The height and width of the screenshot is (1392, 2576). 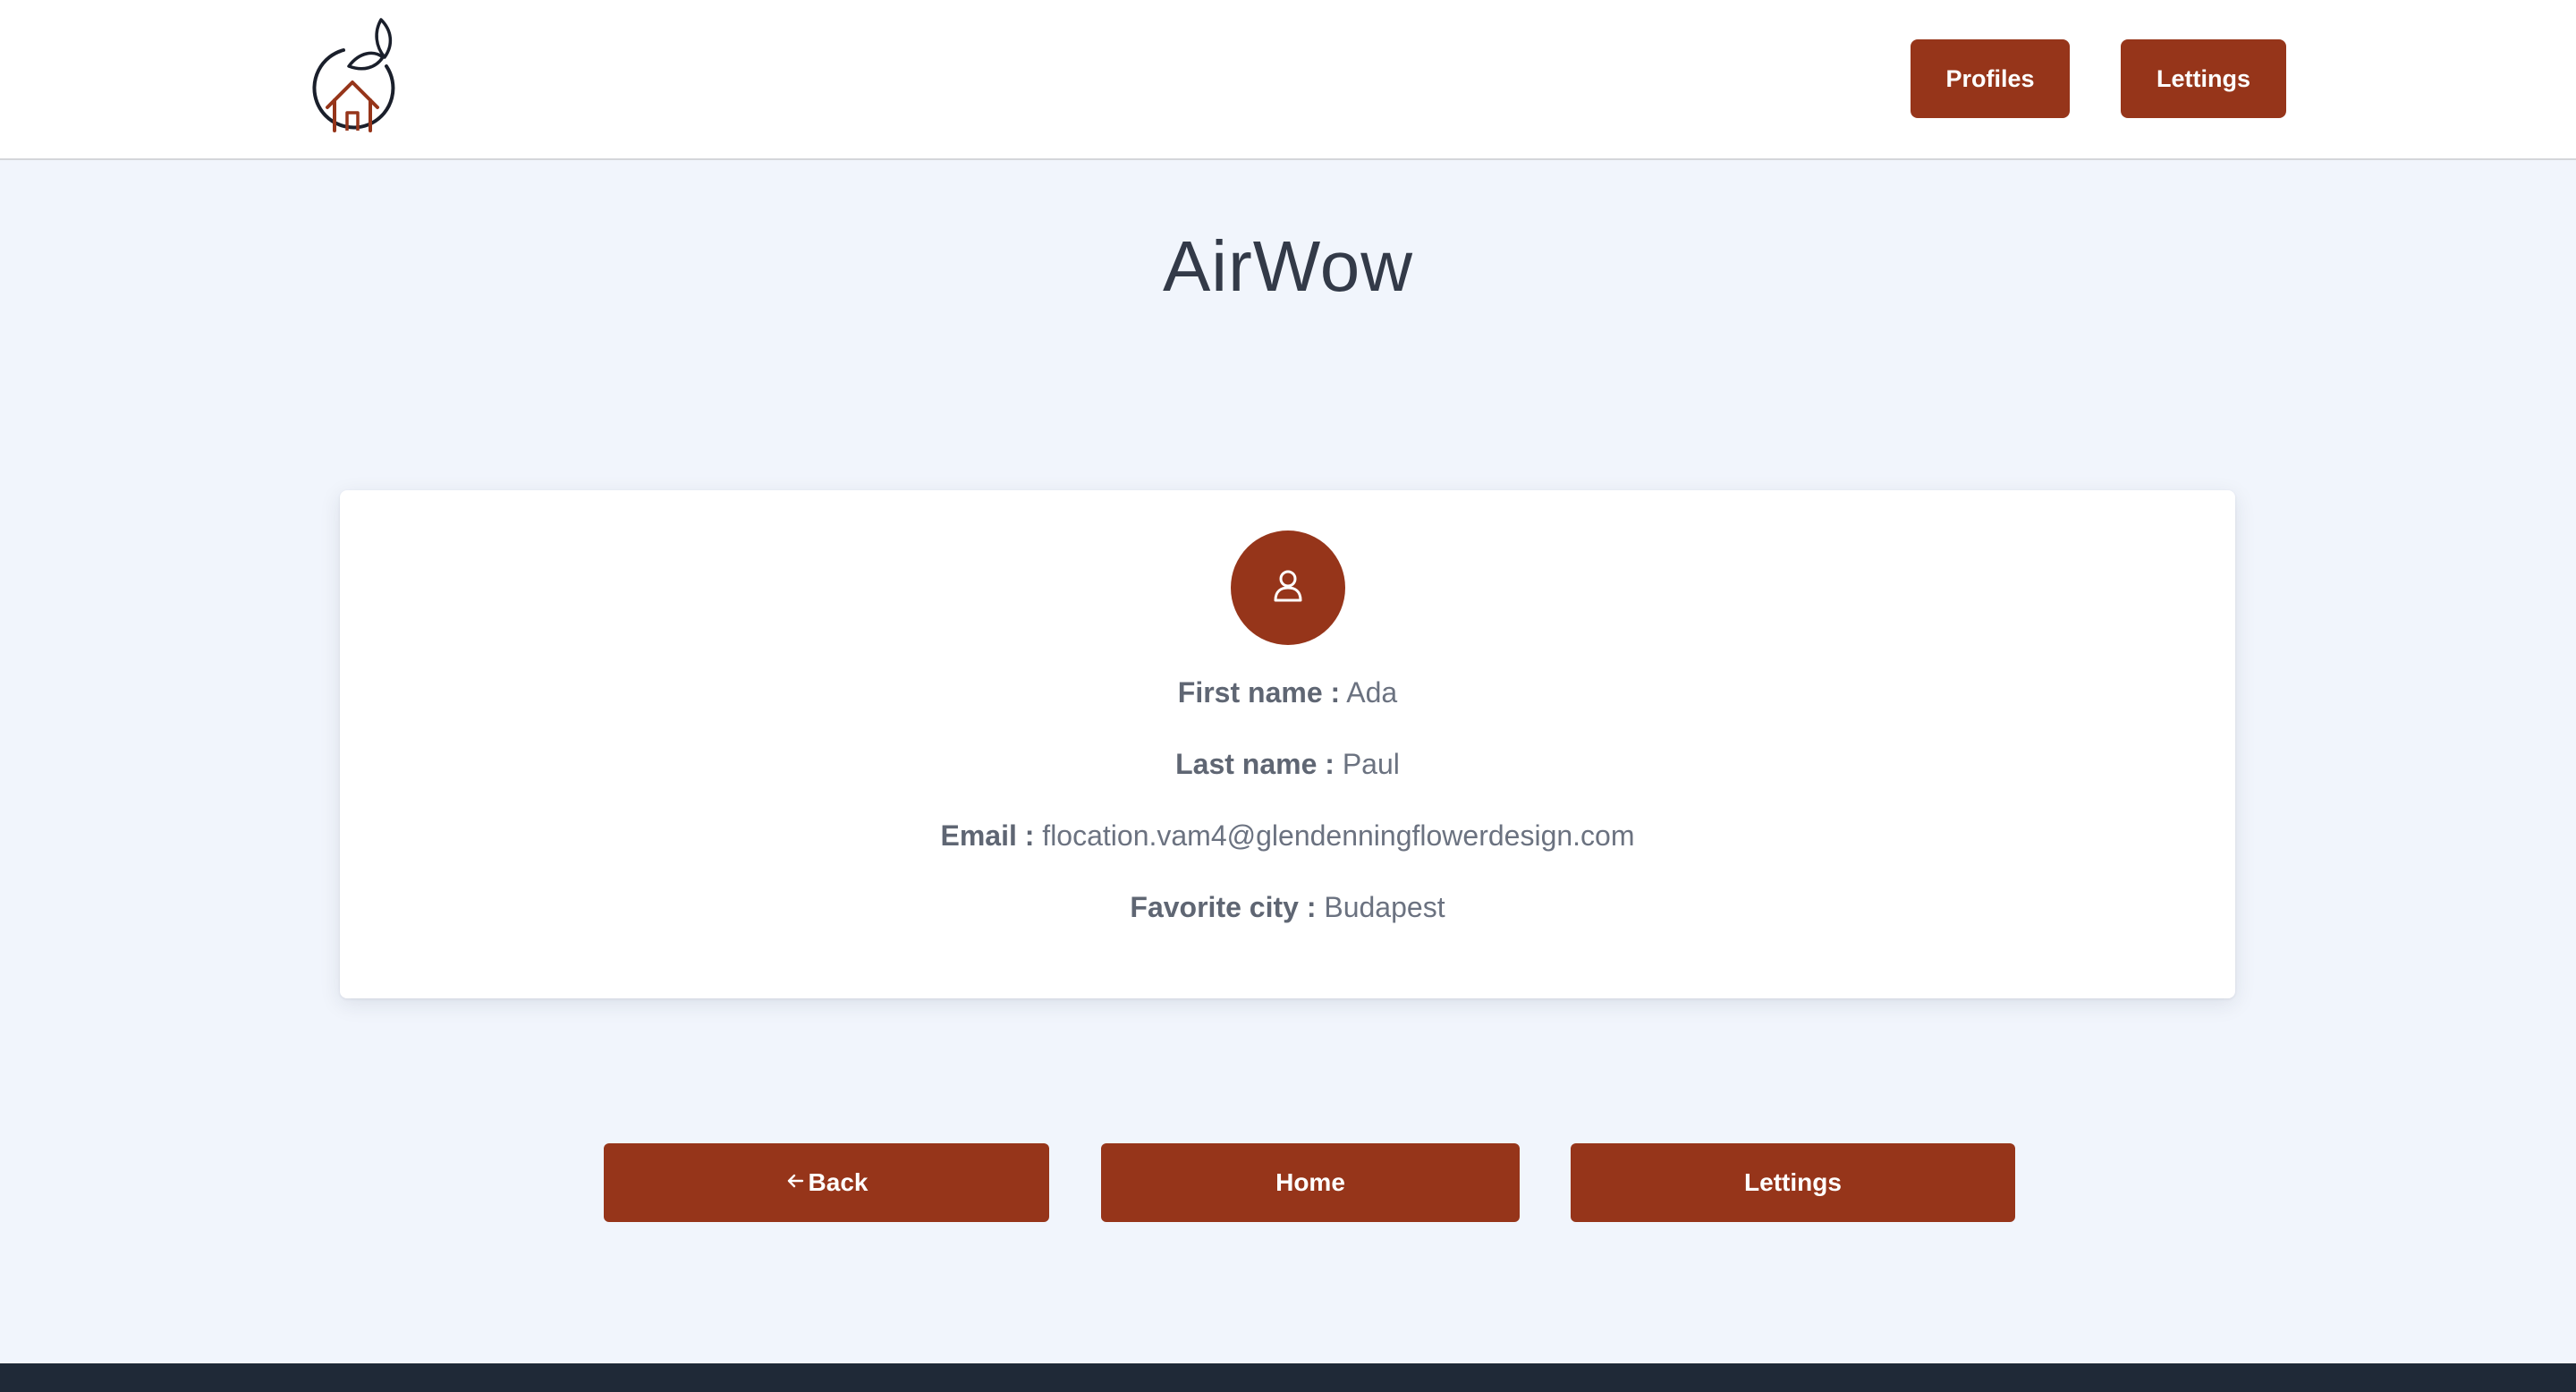 I want to click on email-label: Email :, so click(x=987, y=835).